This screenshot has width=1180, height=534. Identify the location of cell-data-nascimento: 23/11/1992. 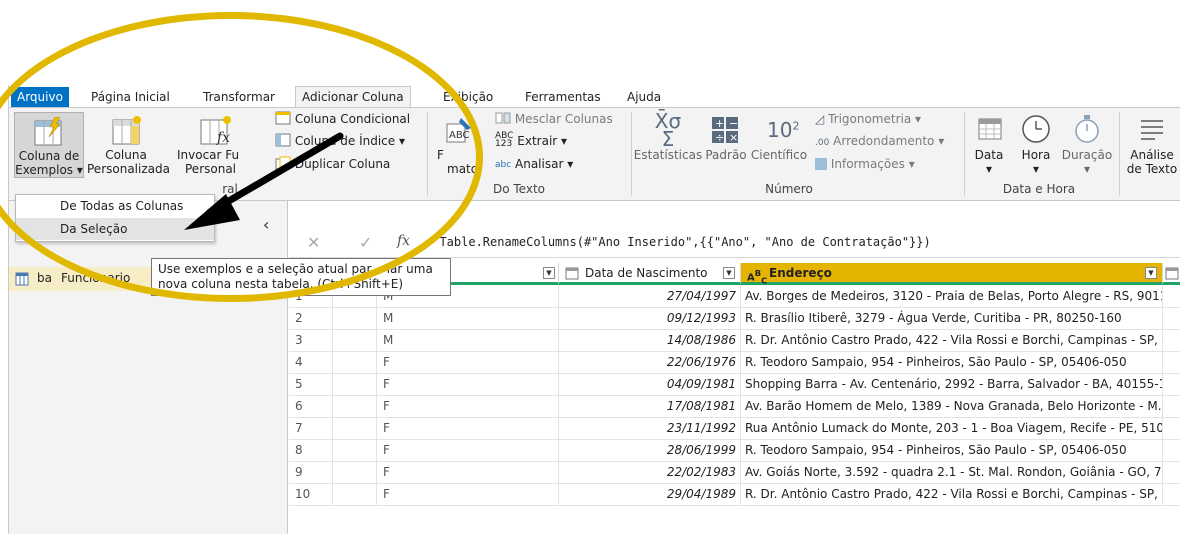
(650, 428).